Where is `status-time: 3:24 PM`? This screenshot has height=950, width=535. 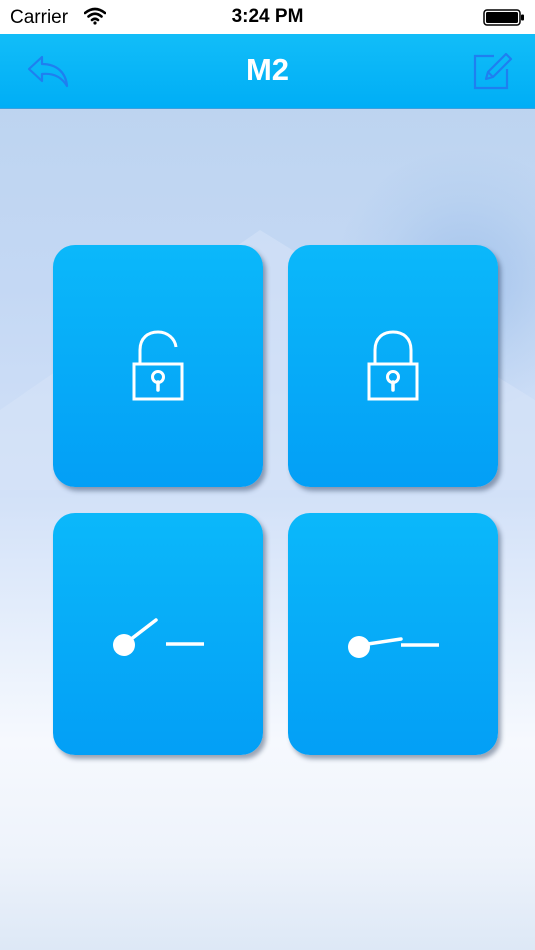 status-time: 3:24 PM is located at coordinates (267, 16).